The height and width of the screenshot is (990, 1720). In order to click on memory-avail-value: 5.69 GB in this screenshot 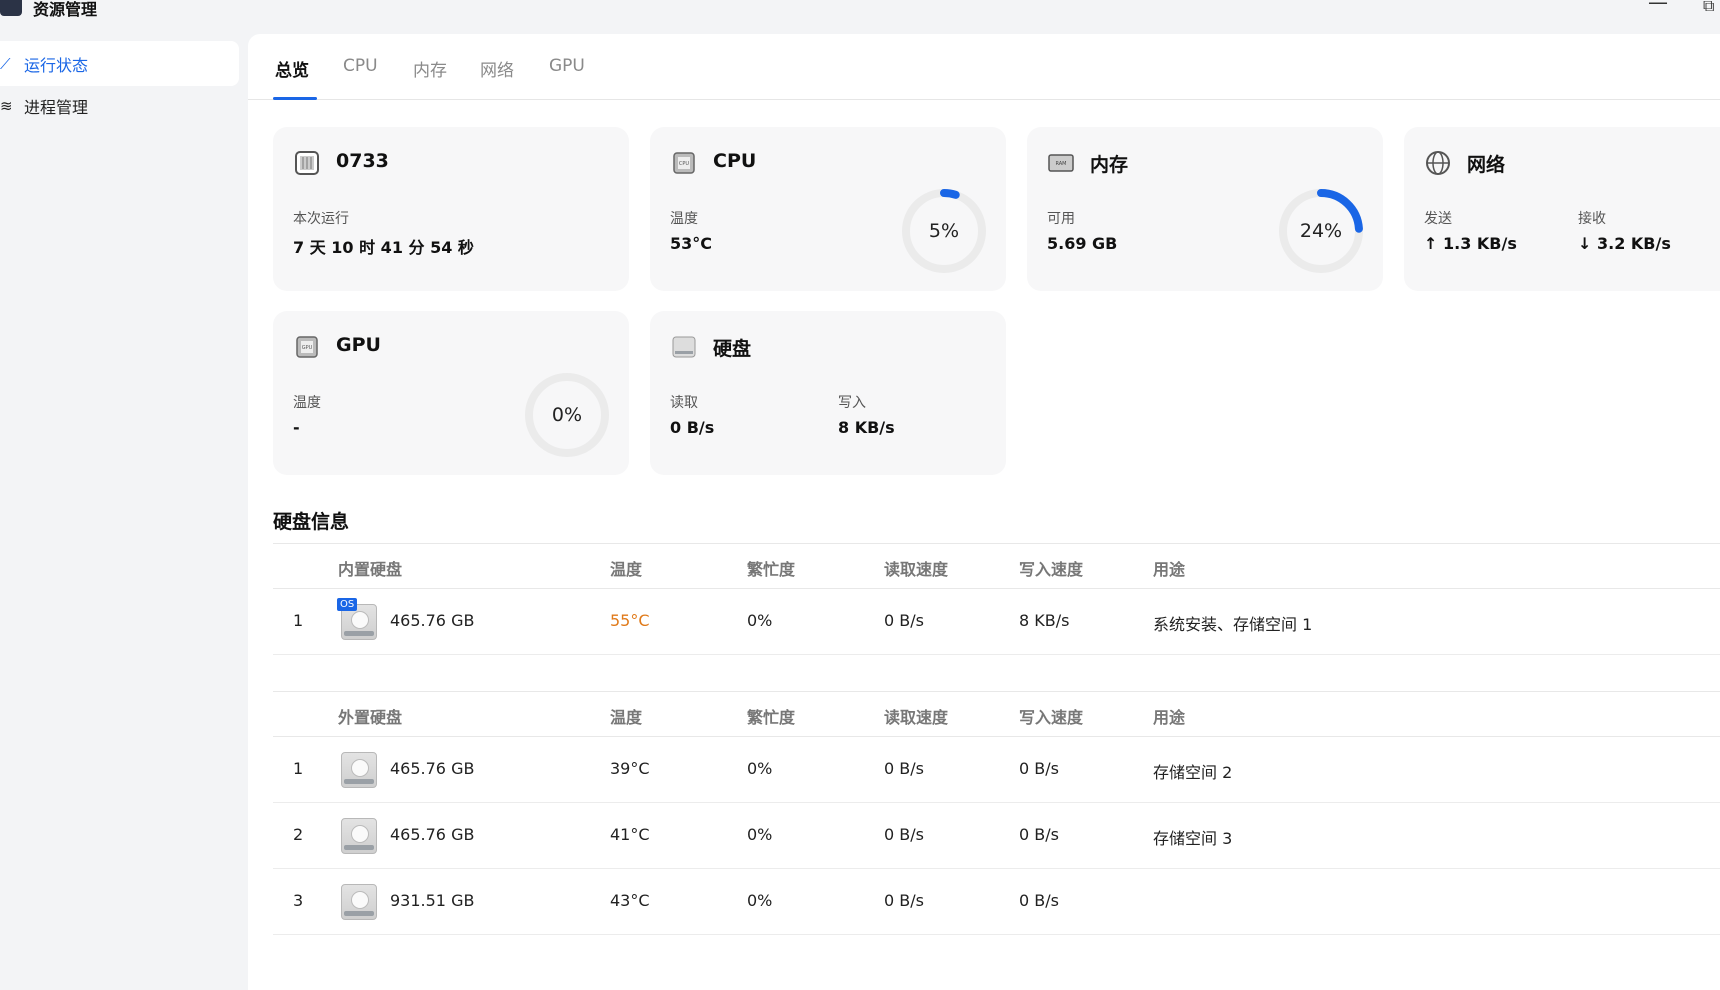, I will do `click(1082, 243)`.